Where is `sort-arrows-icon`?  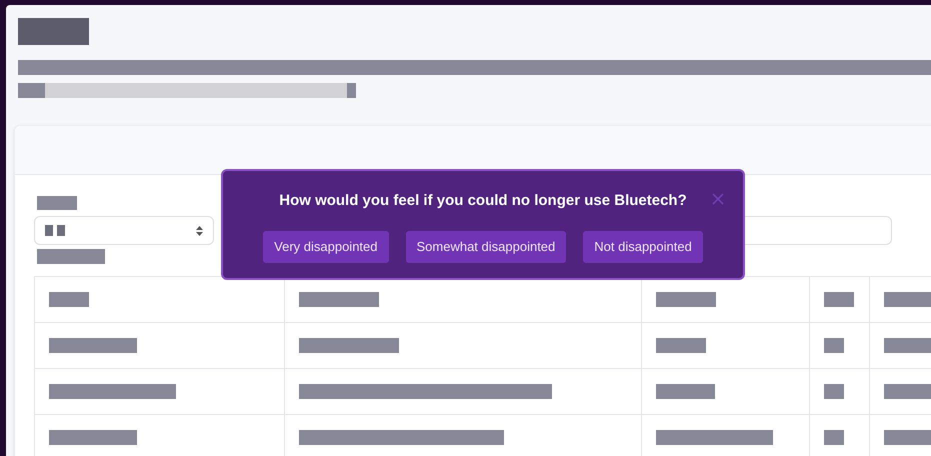
sort-arrows-icon is located at coordinates (199, 231).